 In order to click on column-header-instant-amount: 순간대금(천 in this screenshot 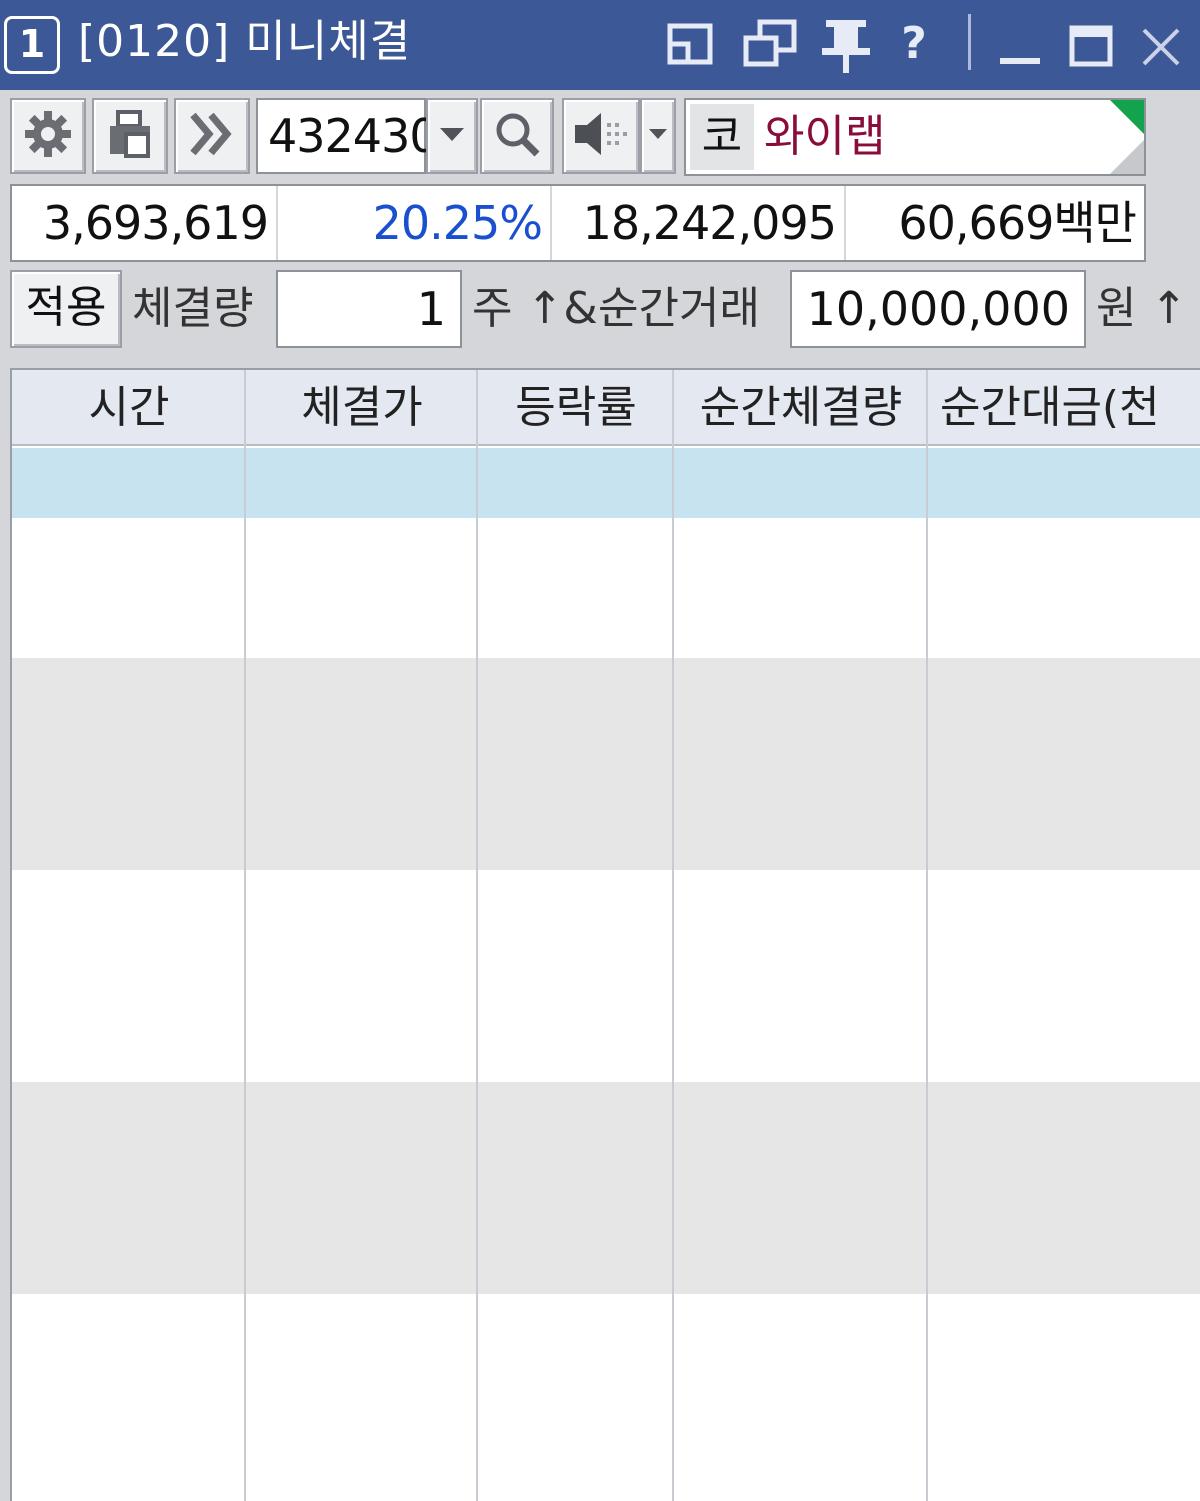, I will do `click(1064, 408)`.